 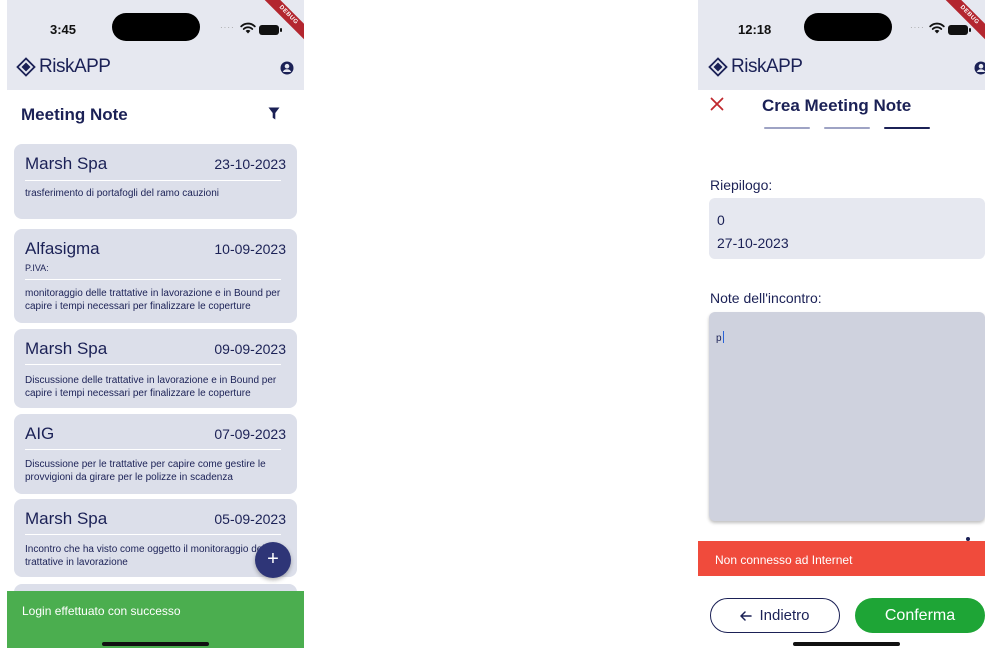 I want to click on card-header: Marsh Spa 23-10-2023, so click(x=155, y=165).